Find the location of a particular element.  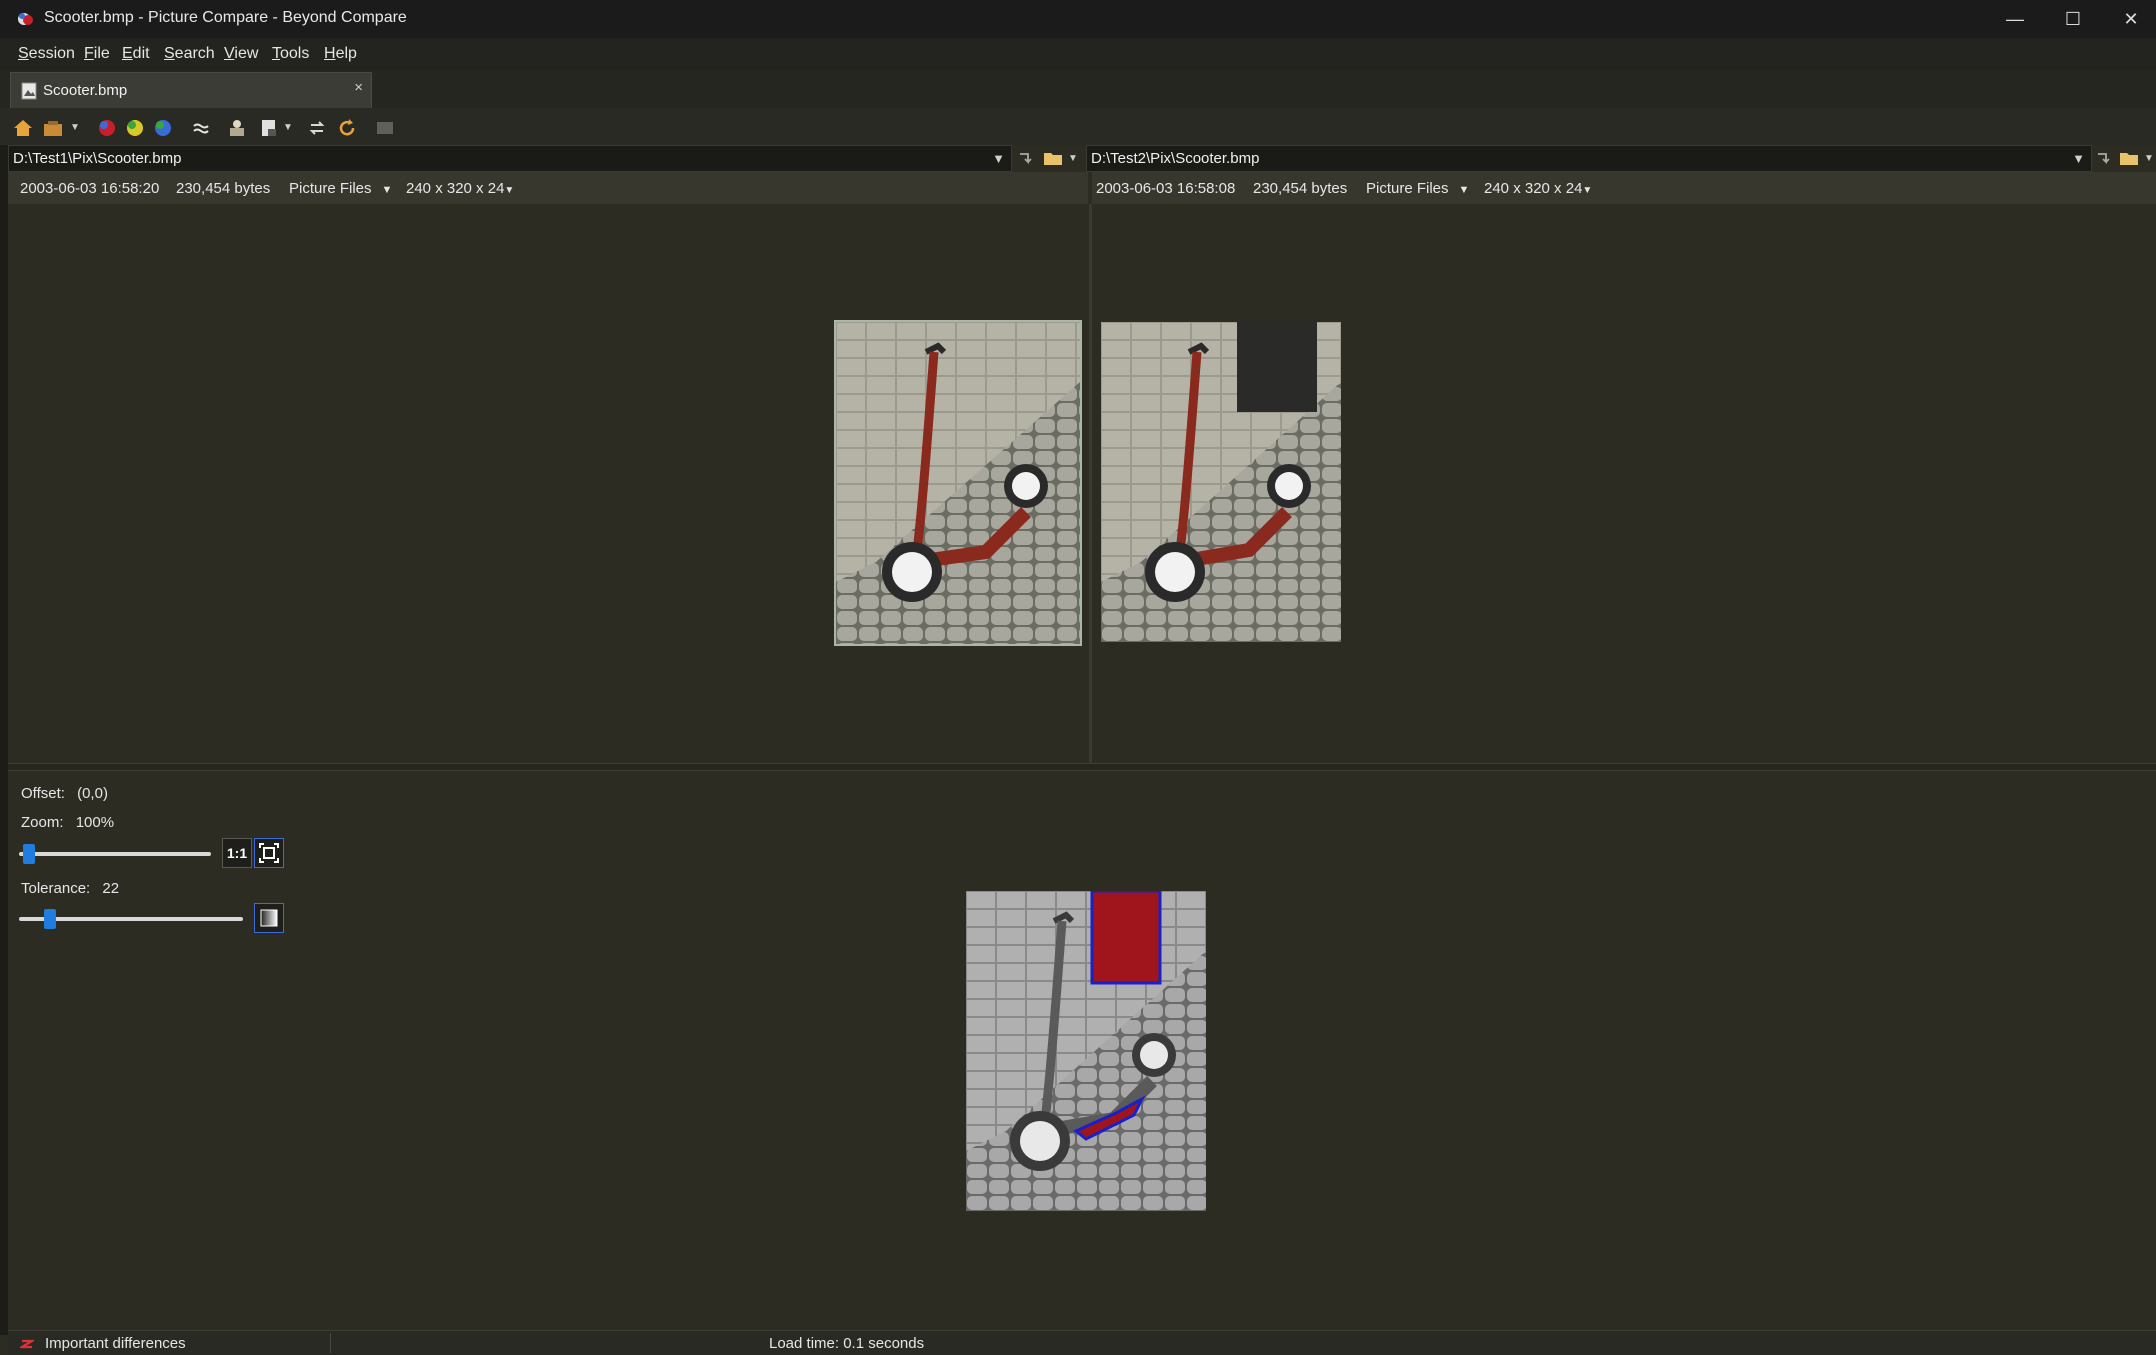

right-scooter-picture is located at coordinates (1221, 482).